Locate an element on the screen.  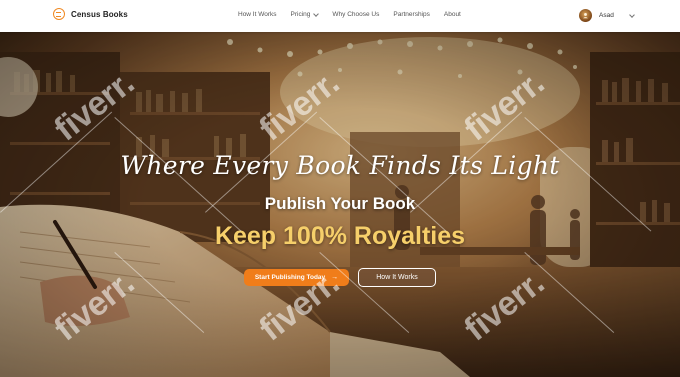
avatar is located at coordinates (585, 15).